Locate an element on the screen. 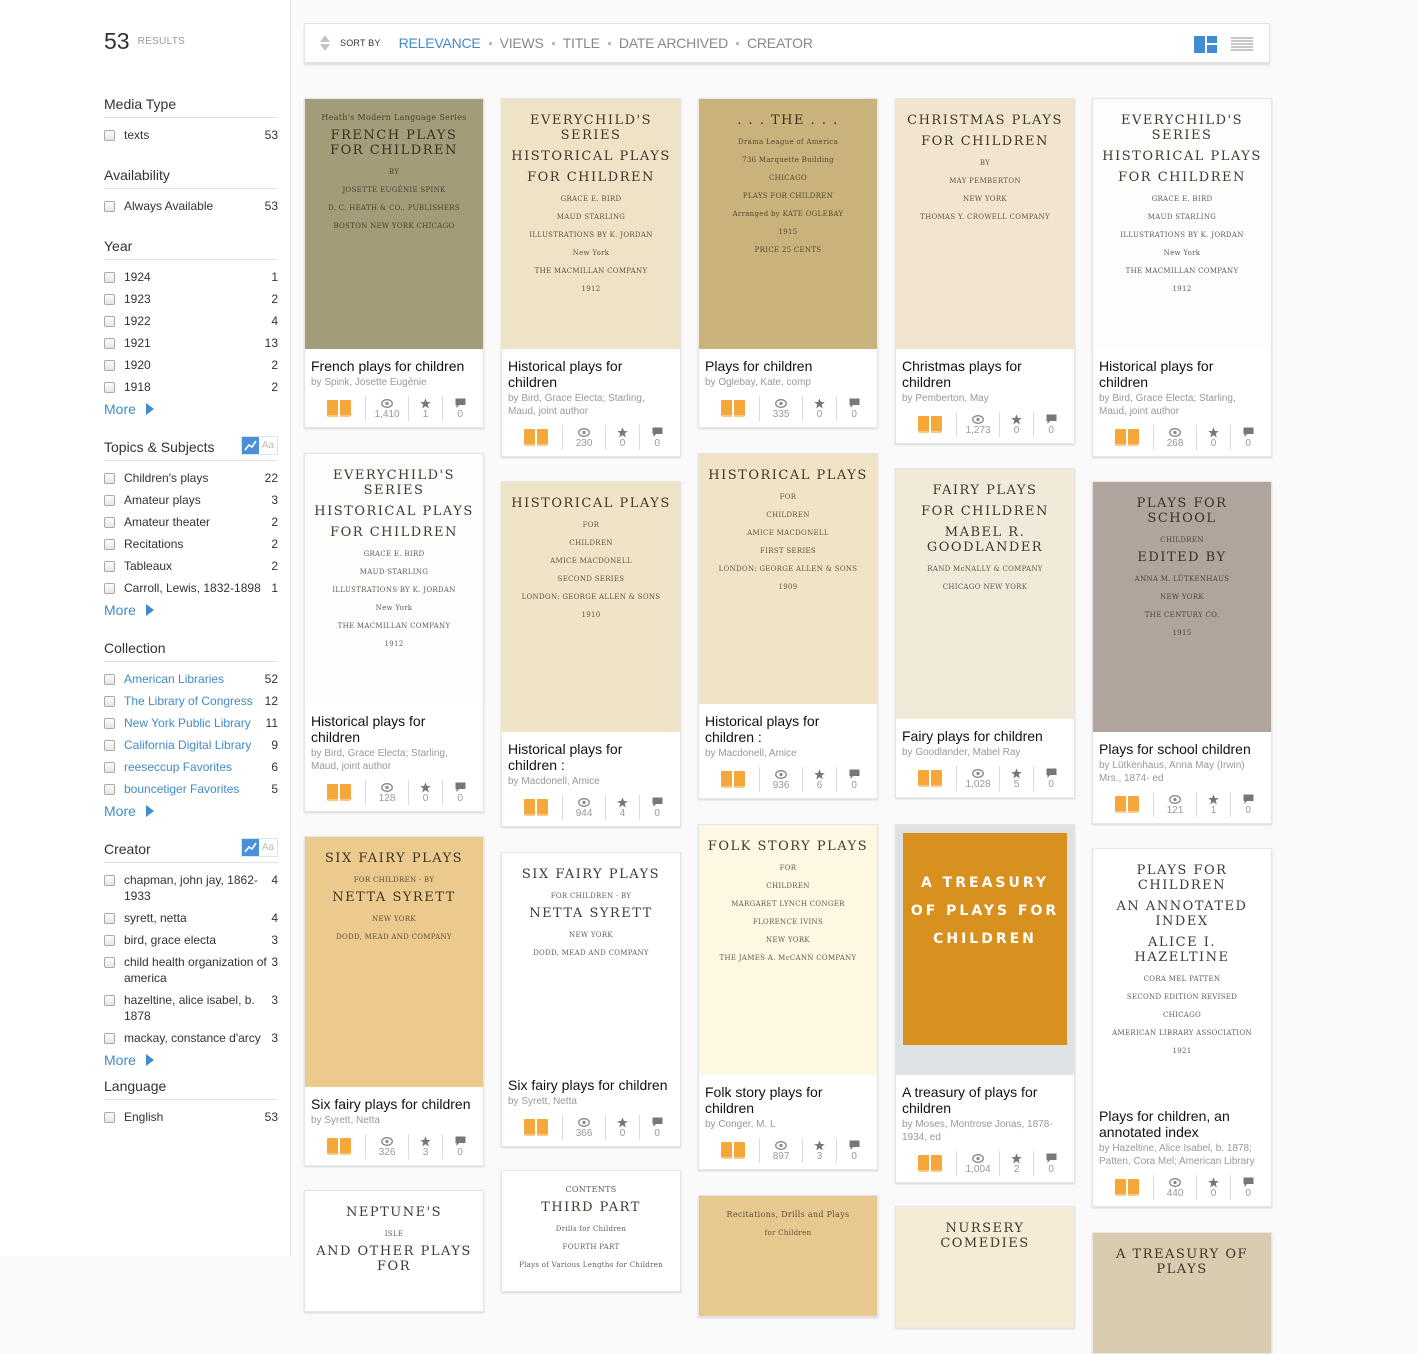  cover-thumbnail: A TREASURY OF PLAYS is located at coordinates (1182, 1293).